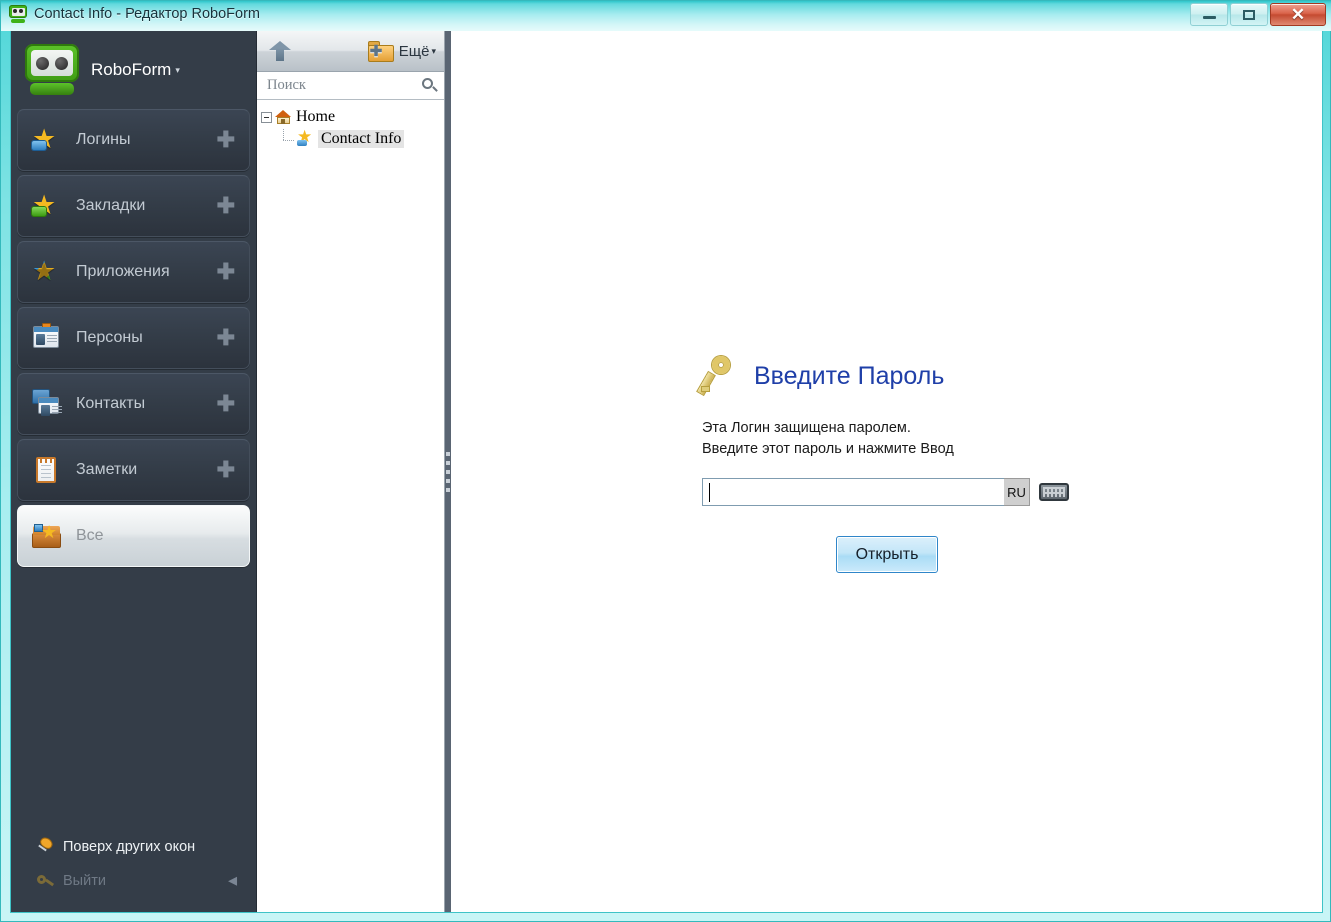 This screenshot has width=1331, height=922. I want to click on tree-toolbar: ✚ Ещё ▾, so click(350, 51).